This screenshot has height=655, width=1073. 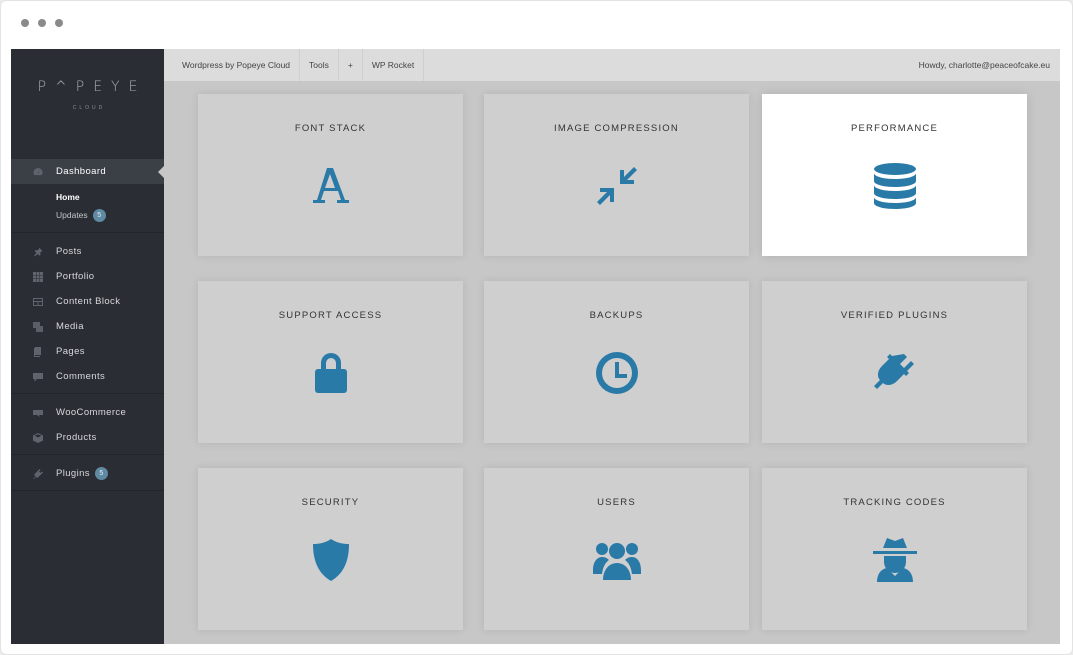 I want to click on card-title: SUPPORT ACCESS, so click(x=330, y=315).